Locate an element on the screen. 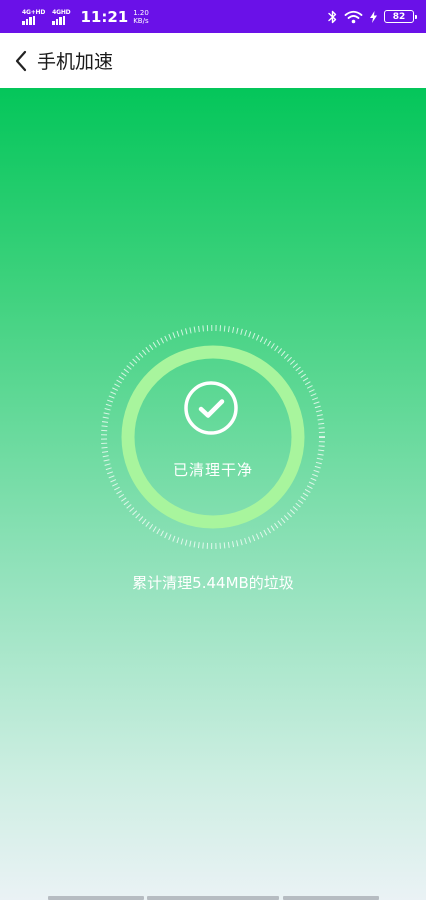  speed-value: 1.20 is located at coordinates (141, 12).